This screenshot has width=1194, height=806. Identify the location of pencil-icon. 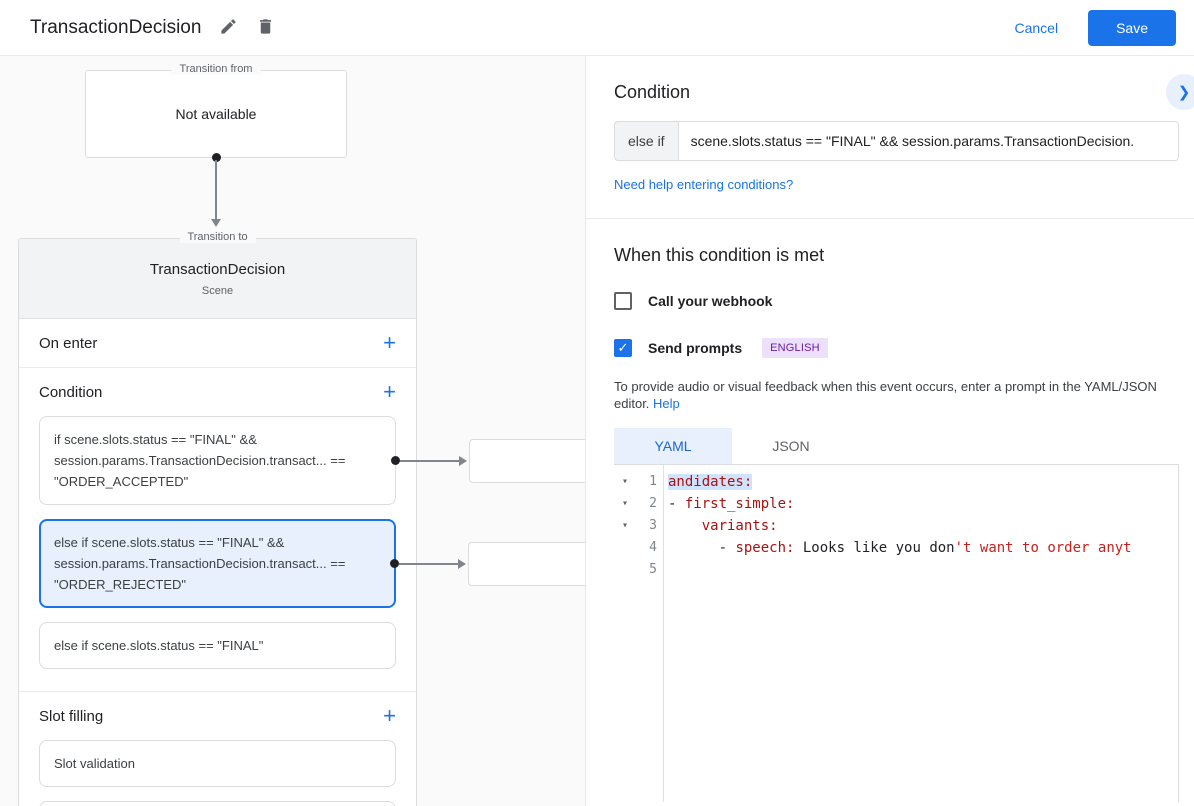
(228, 28).